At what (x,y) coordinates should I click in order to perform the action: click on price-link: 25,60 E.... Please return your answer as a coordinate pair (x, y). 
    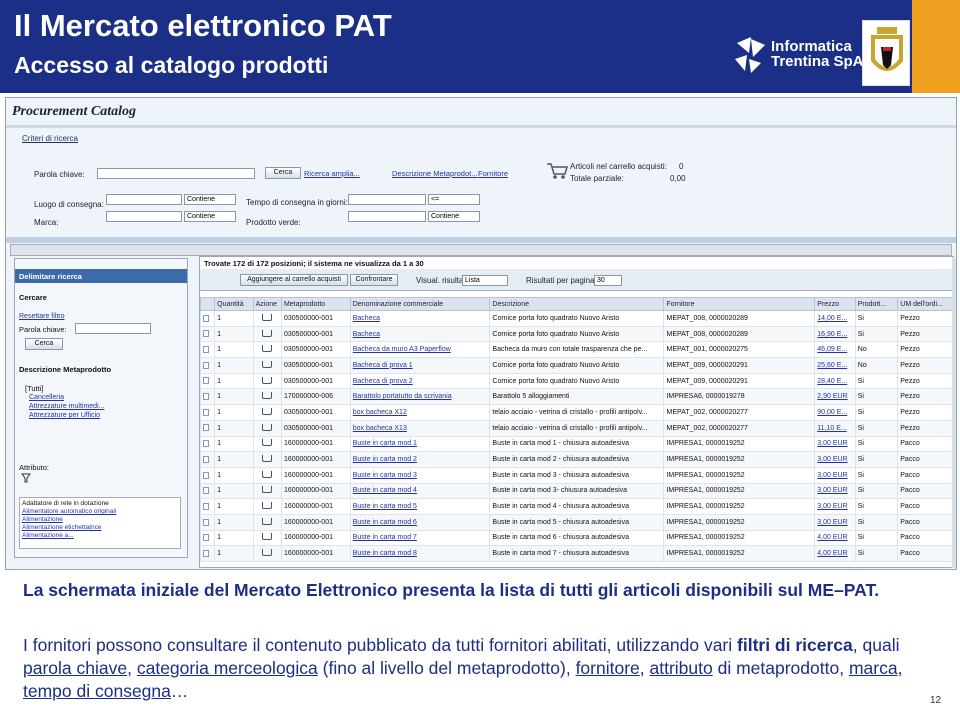
    Looking at the image, I should click on (835, 365).